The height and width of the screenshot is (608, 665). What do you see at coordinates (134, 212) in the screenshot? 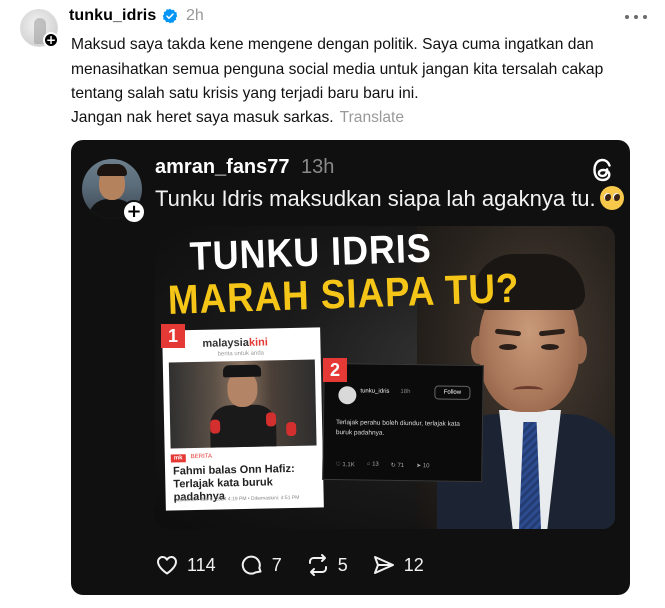
I see `quoted-follow-plus-icon: +` at bounding box center [134, 212].